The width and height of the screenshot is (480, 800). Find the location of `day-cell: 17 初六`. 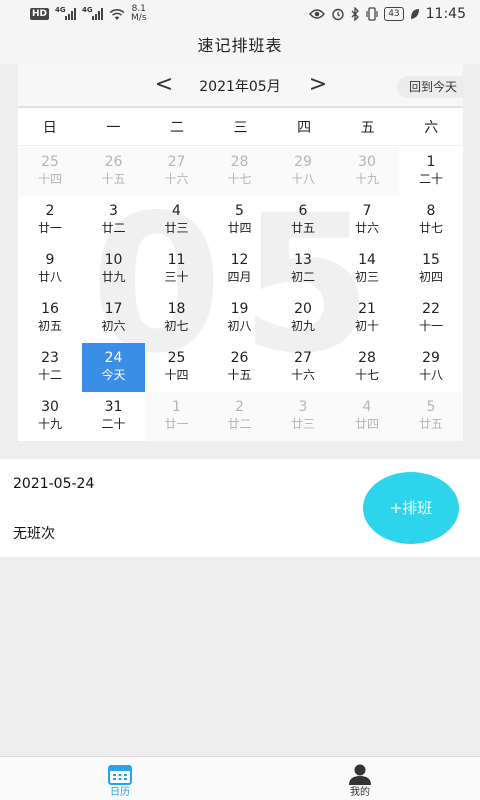

day-cell: 17 初六 is located at coordinates (113, 318).